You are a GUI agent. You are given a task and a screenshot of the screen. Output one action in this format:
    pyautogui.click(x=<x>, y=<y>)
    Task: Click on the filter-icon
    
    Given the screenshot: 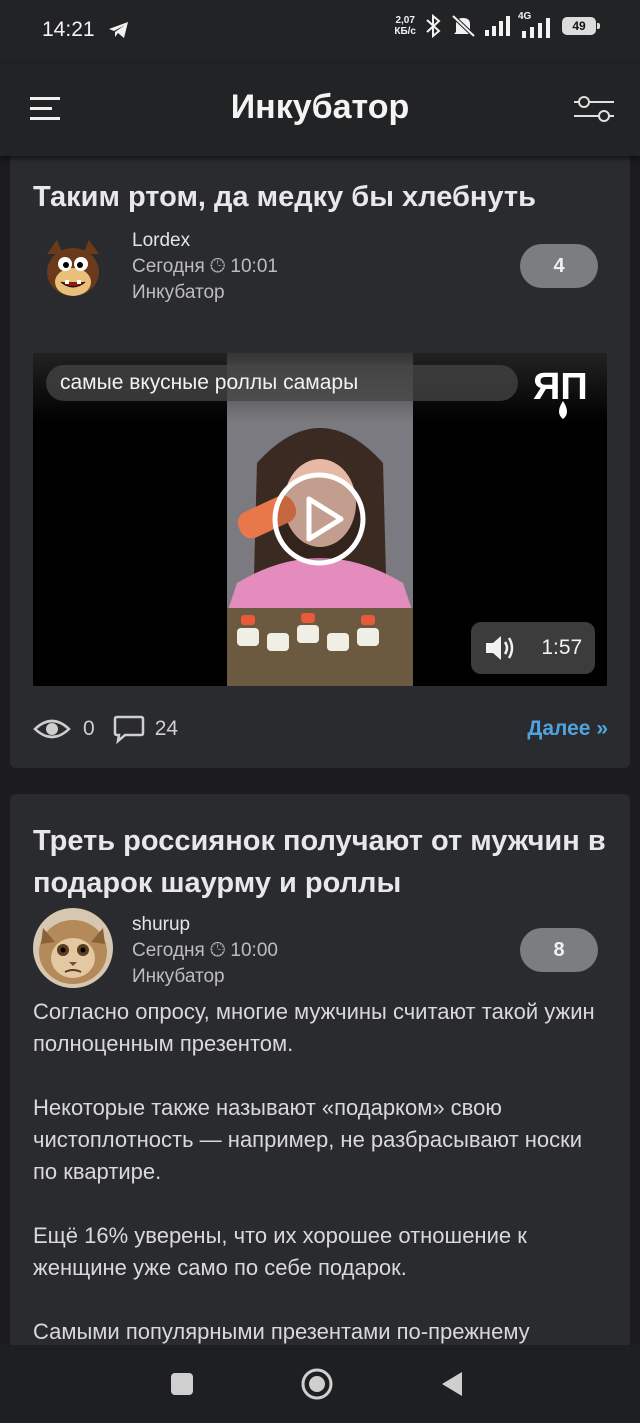 What is the action you would take?
    pyautogui.click(x=594, y=109)
    